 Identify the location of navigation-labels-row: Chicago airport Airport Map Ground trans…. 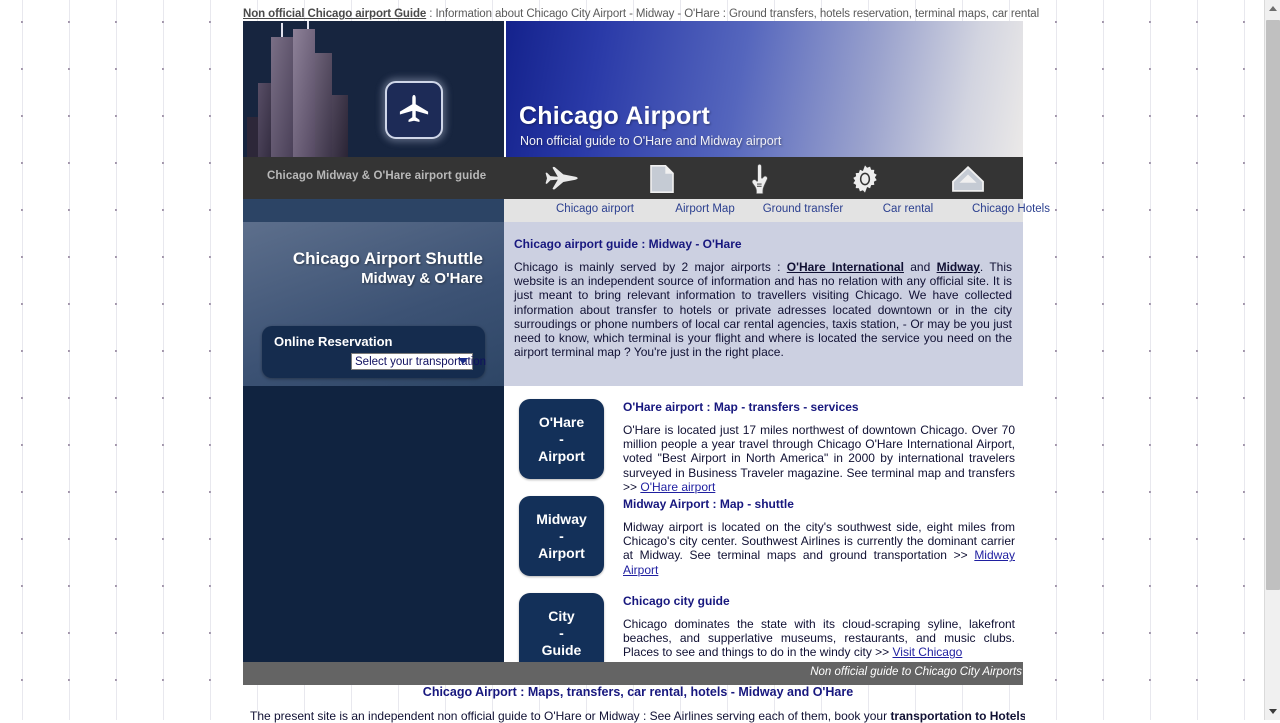
(646, 210).